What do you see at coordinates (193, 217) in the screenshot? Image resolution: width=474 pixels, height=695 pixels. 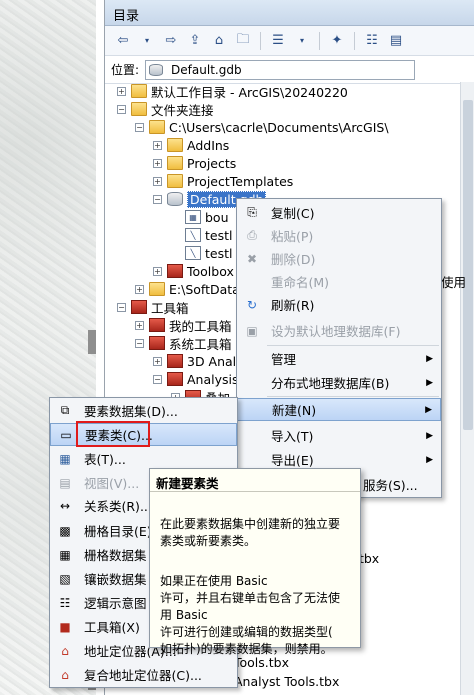 I see `feature-class-icon: ▦` at bounding box center [193, 217].